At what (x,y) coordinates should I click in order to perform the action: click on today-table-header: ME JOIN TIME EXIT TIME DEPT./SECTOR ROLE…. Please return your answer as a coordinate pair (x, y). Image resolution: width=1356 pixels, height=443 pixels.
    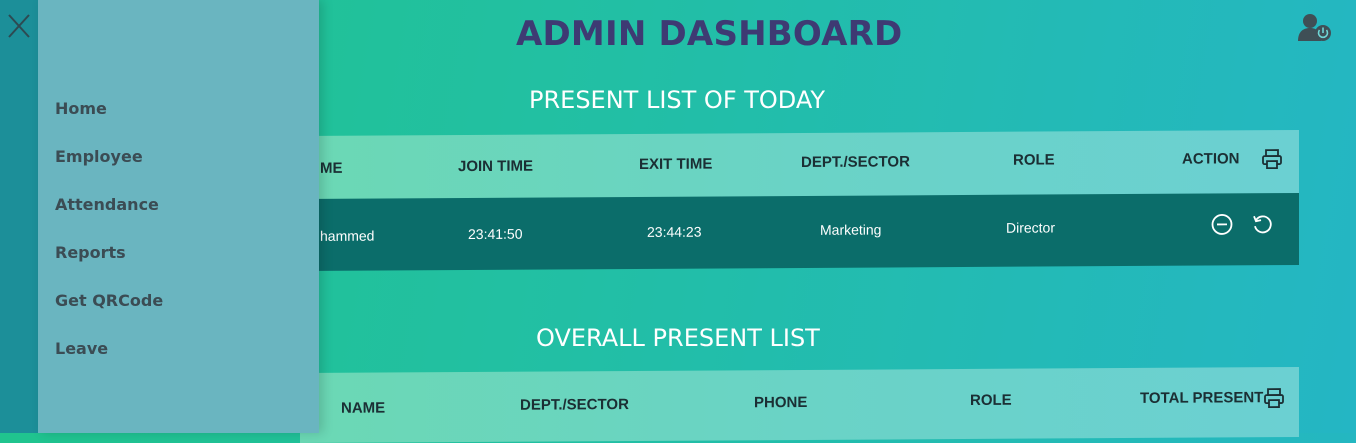
    Looking at the image, I should click on (799, 165).